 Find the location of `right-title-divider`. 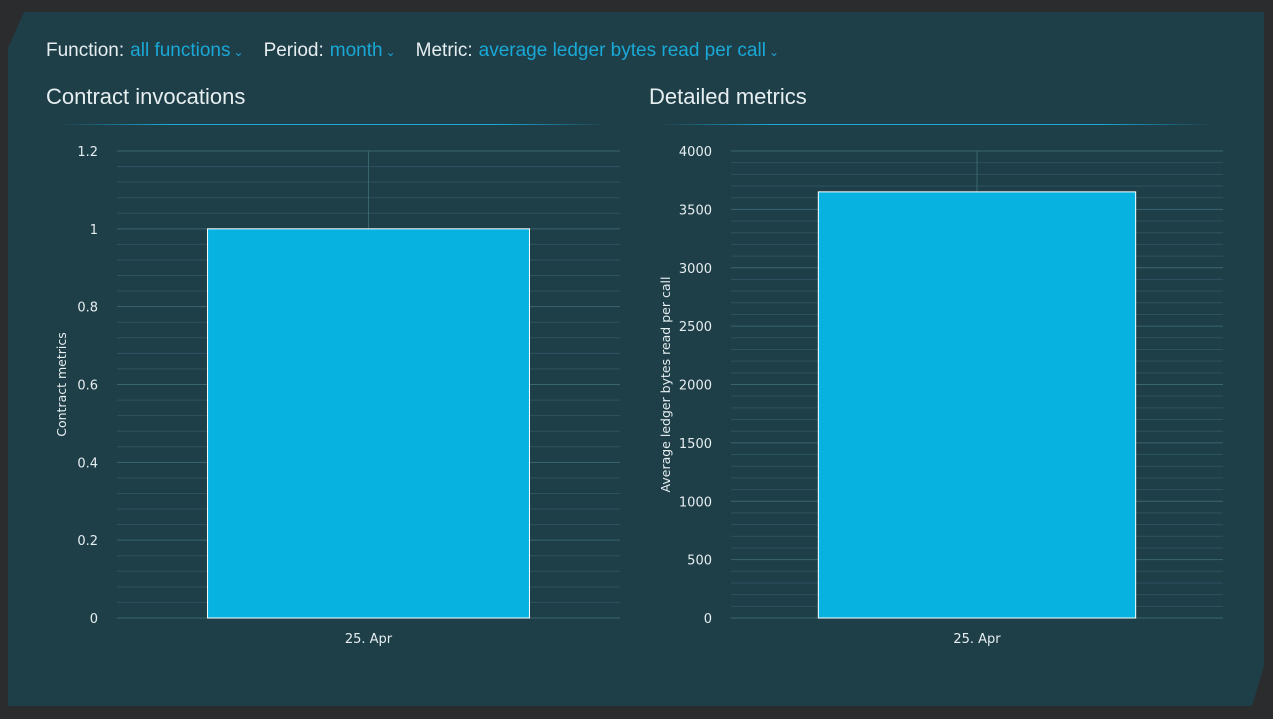

right-title-divider is located at coordinates (936, 124).